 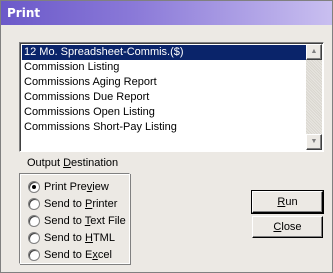 What do you see at coordinates (164, 112) in the screenshot?
I see `list-item: Commissions Open Listing` at bounding box center [164, 112].